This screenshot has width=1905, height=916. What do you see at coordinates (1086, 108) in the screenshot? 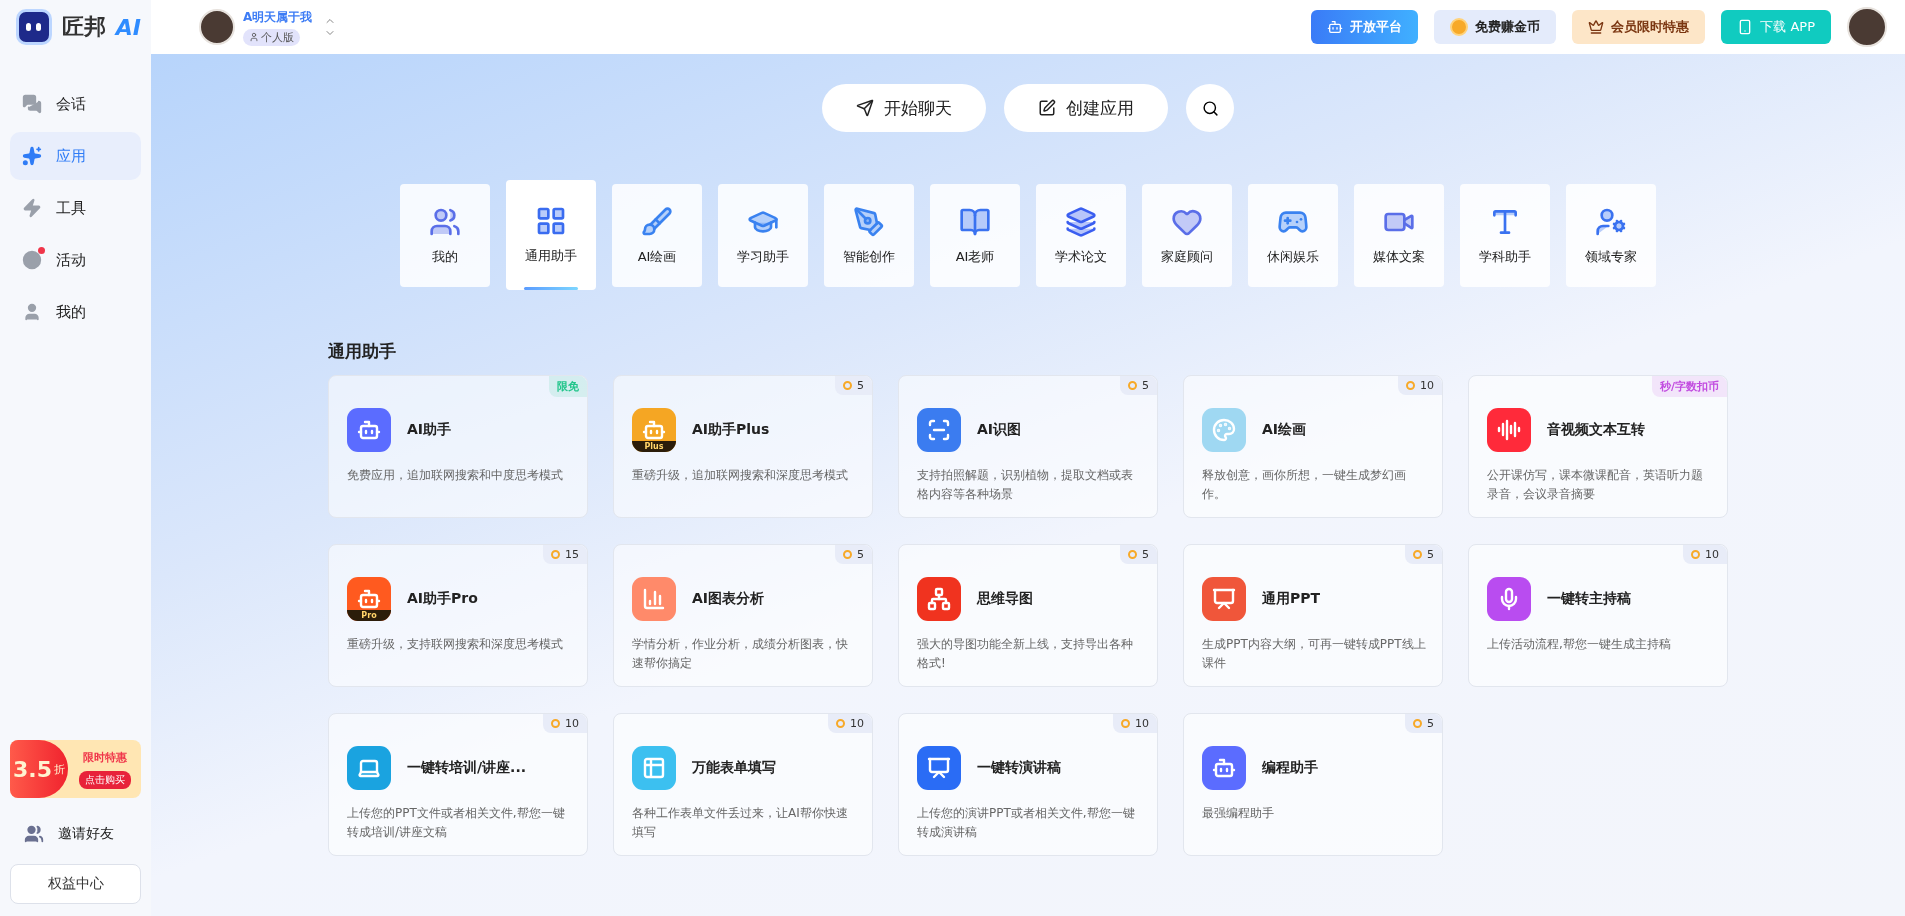
I see `action-button: 创建应用` at bounding box center [1086, 108].